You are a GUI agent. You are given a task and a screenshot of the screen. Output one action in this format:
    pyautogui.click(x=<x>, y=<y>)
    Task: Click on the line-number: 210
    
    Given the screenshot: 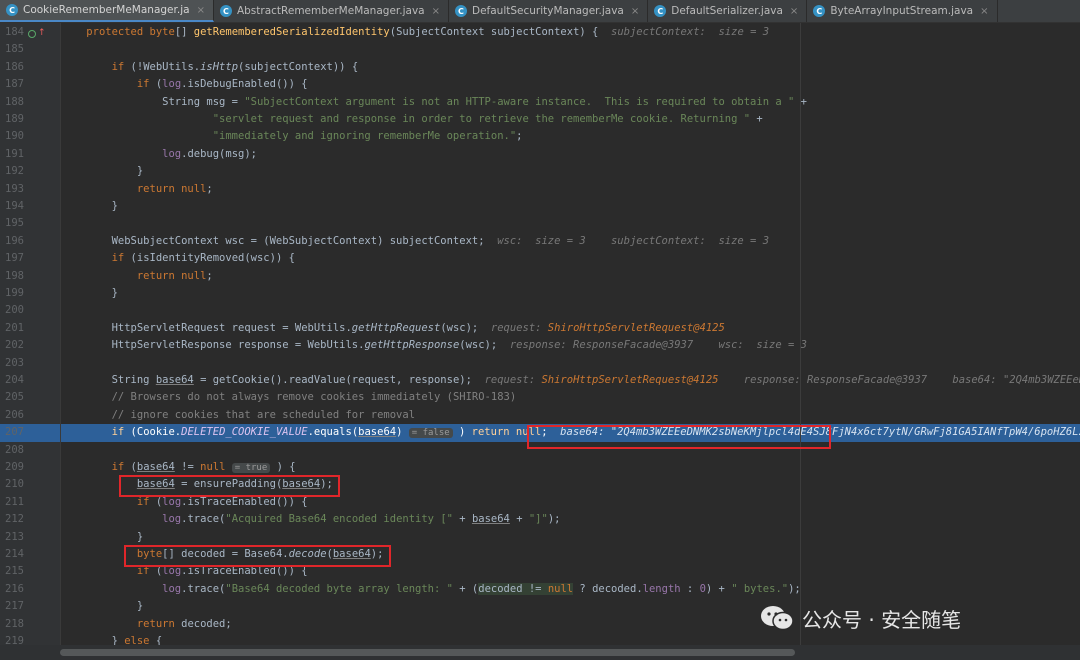 What is the action you would take?
    pyautogui.click(x=14, y=484)
    